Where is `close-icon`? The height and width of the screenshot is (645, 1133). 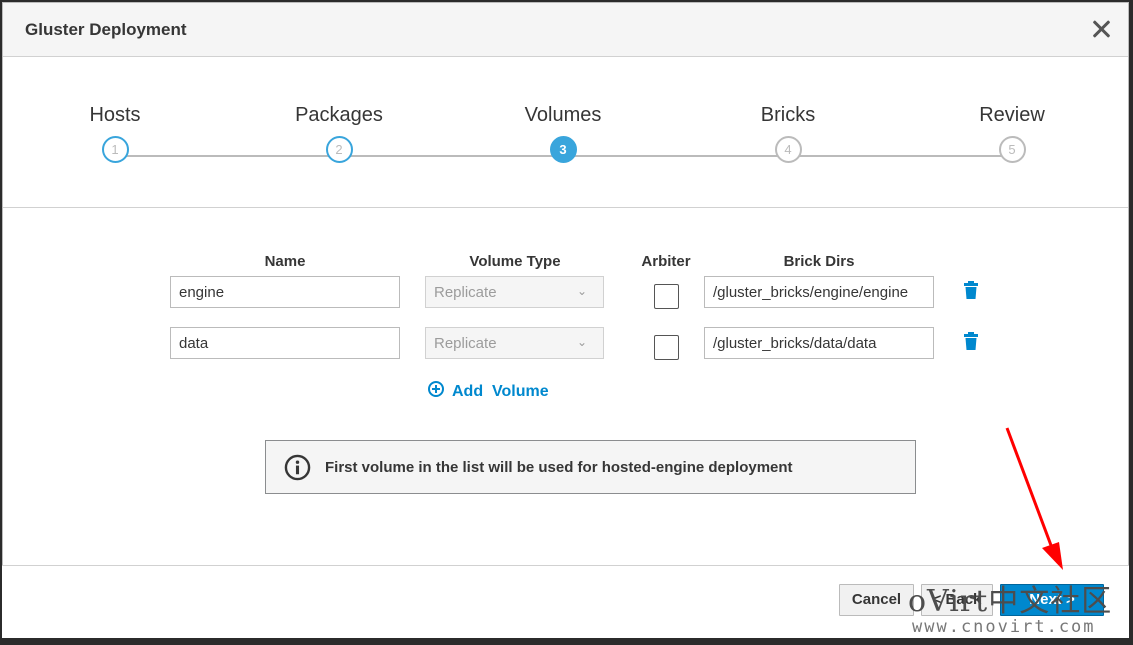 close-icon is located at coordinates (1101, 29).